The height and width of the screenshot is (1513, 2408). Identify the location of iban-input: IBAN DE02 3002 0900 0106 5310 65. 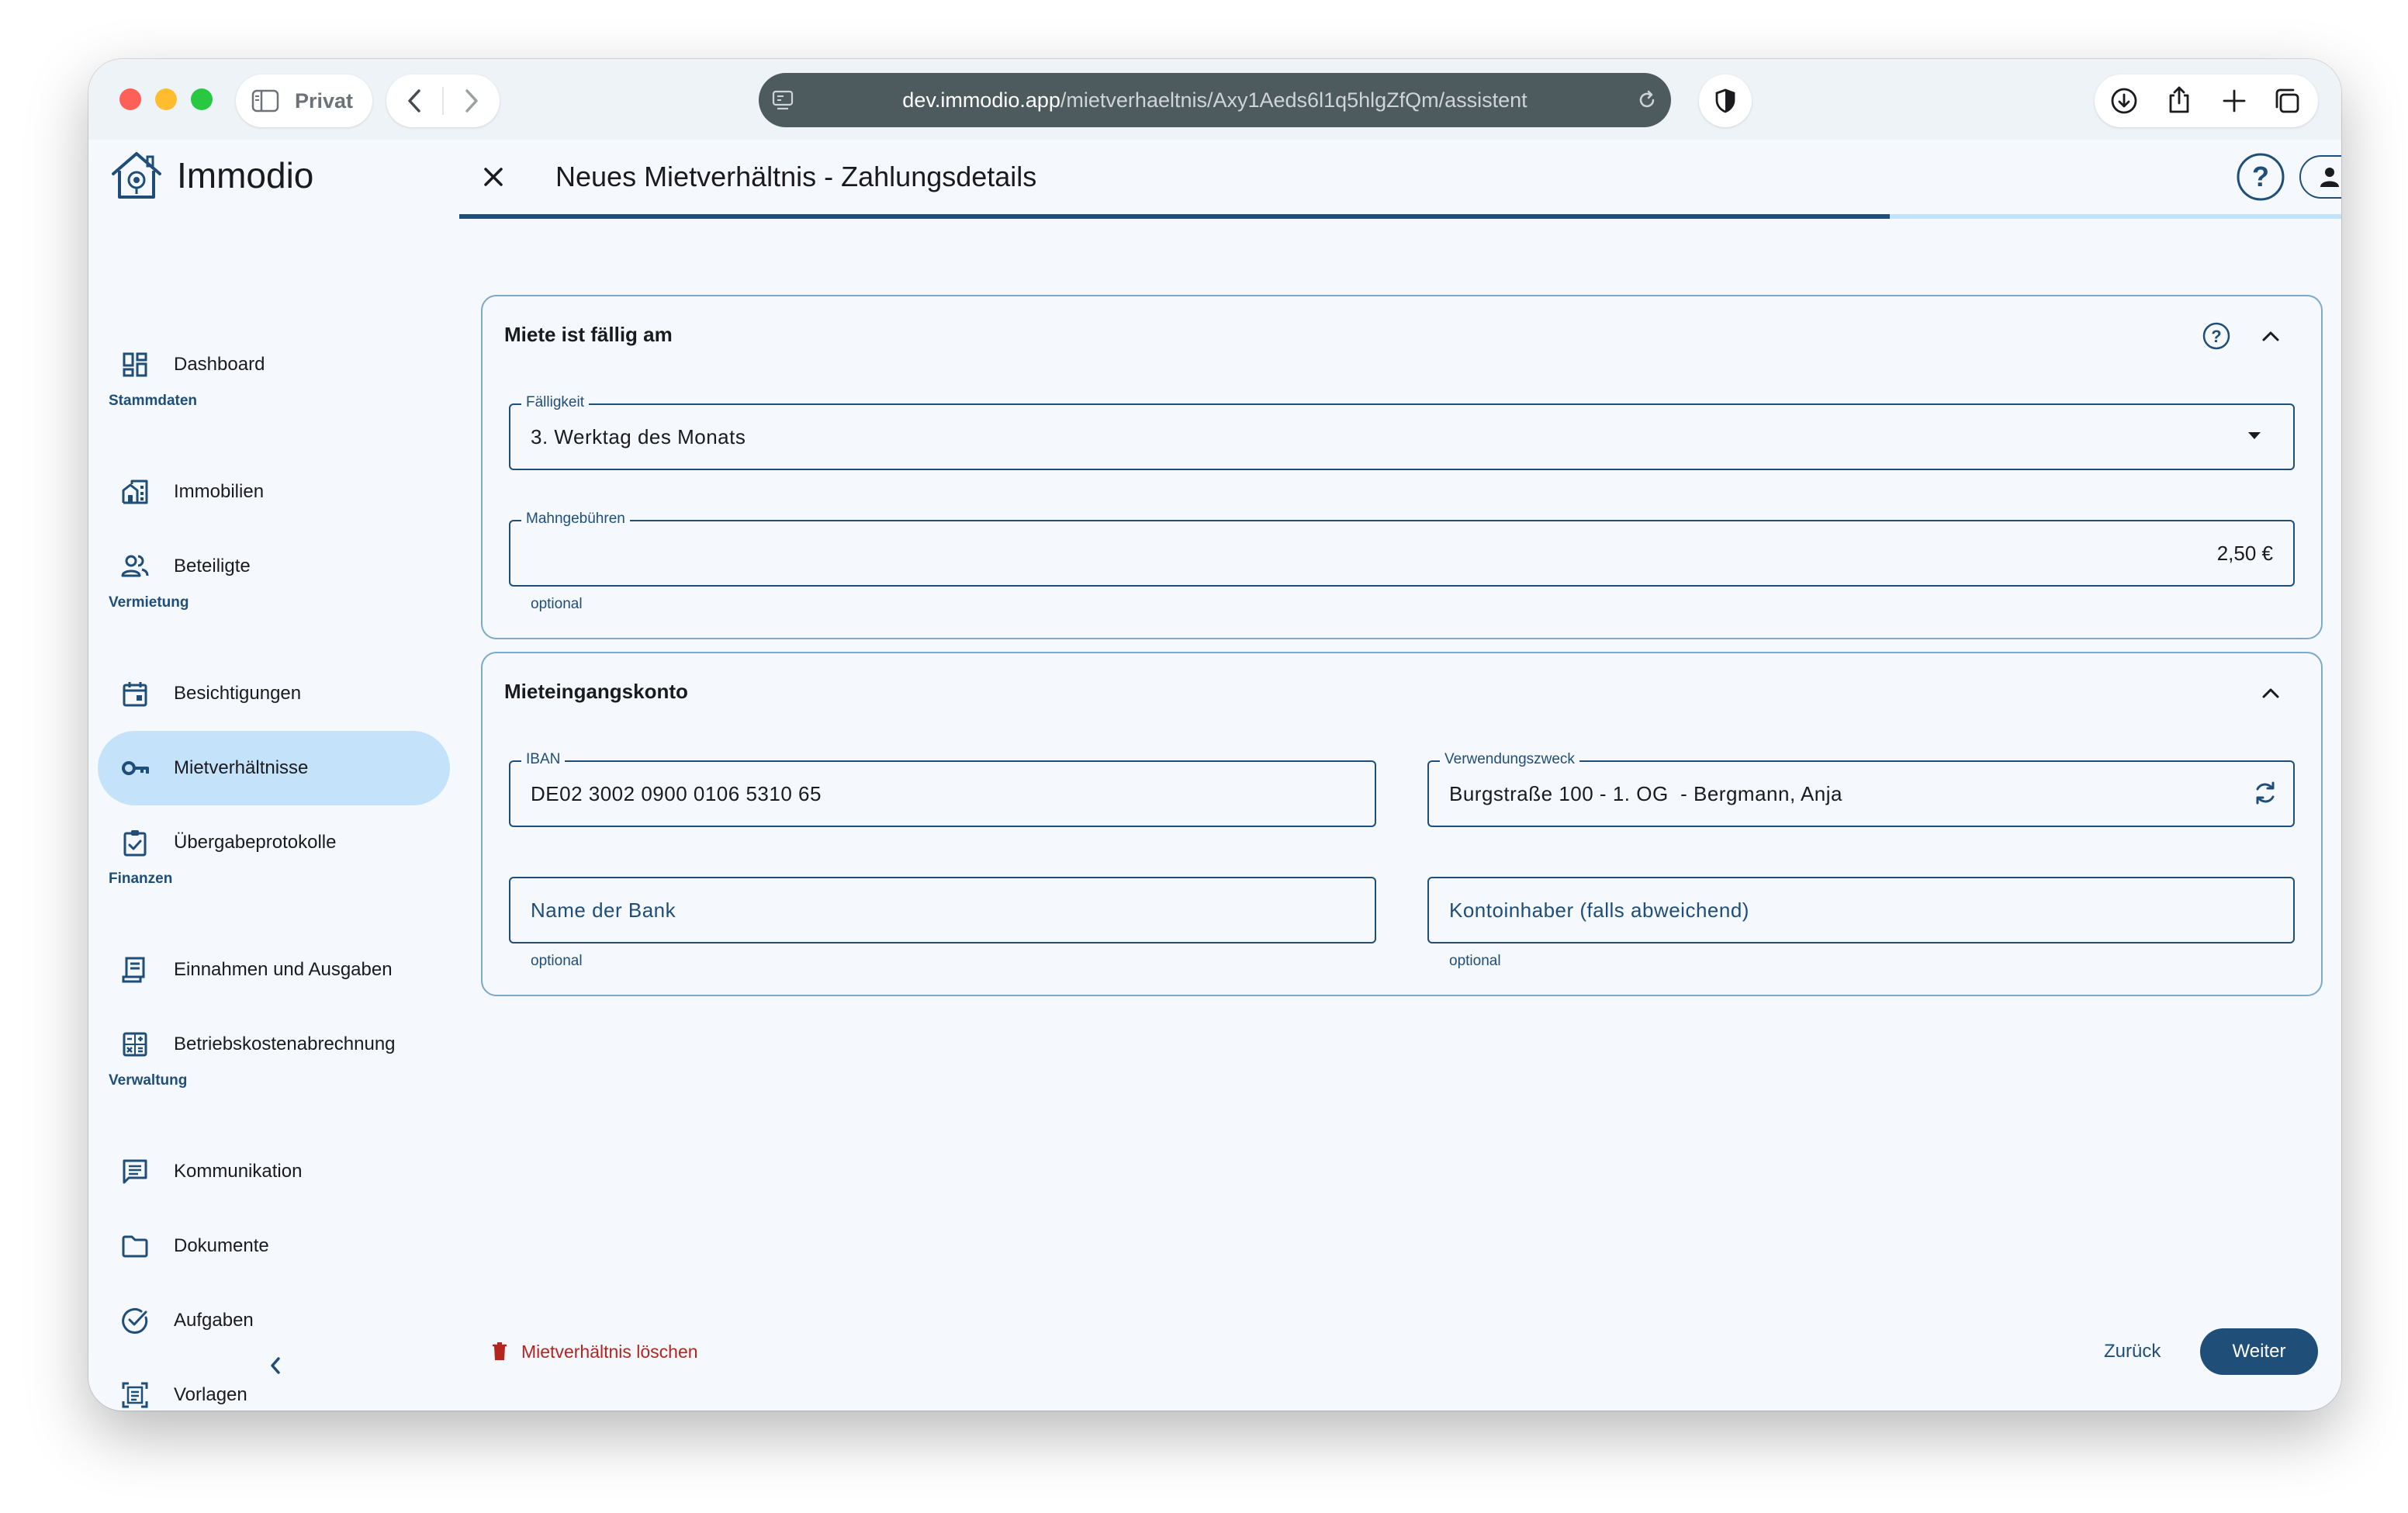
(942, 789).